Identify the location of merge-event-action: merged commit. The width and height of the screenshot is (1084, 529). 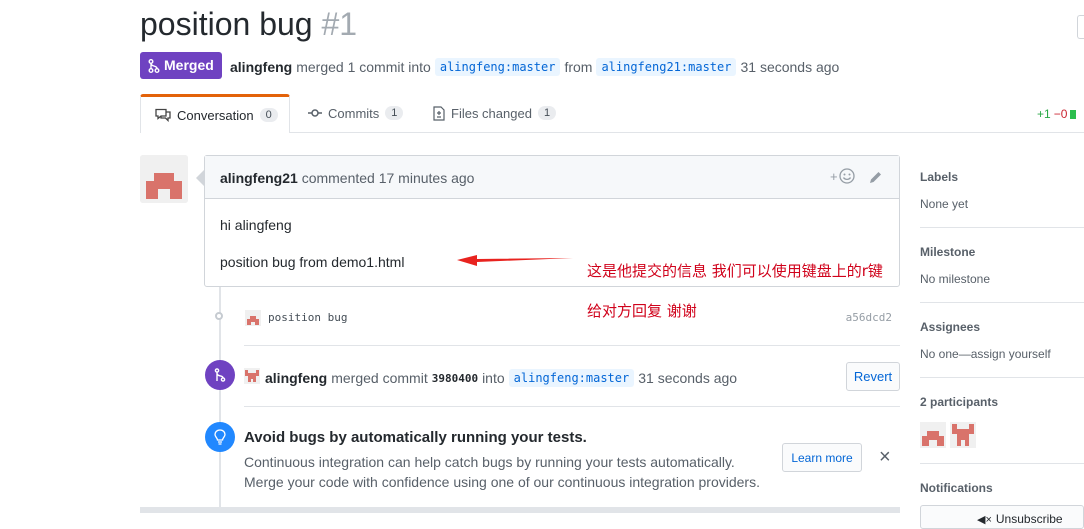
(379, 378).